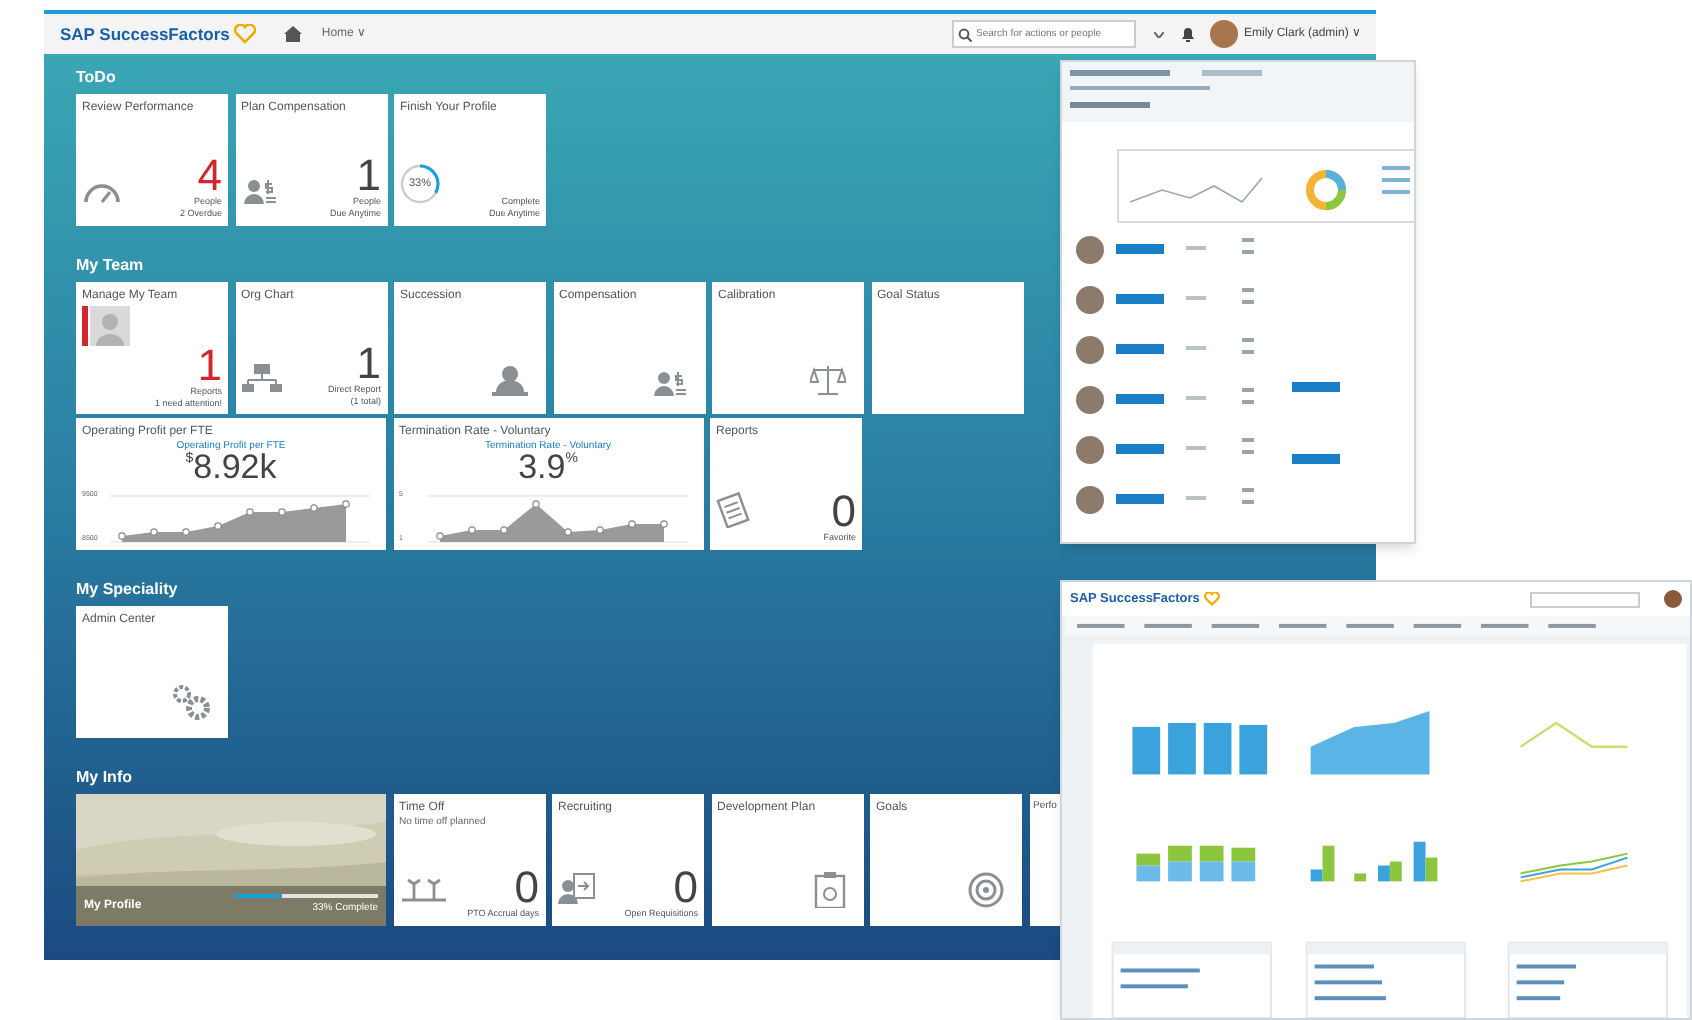 The height and width of the screenshot is (1020, 1692). What do you see at coordinates (1585, 599) in the screenshot?
I see `search-field` at bounding box center [1585, 599].